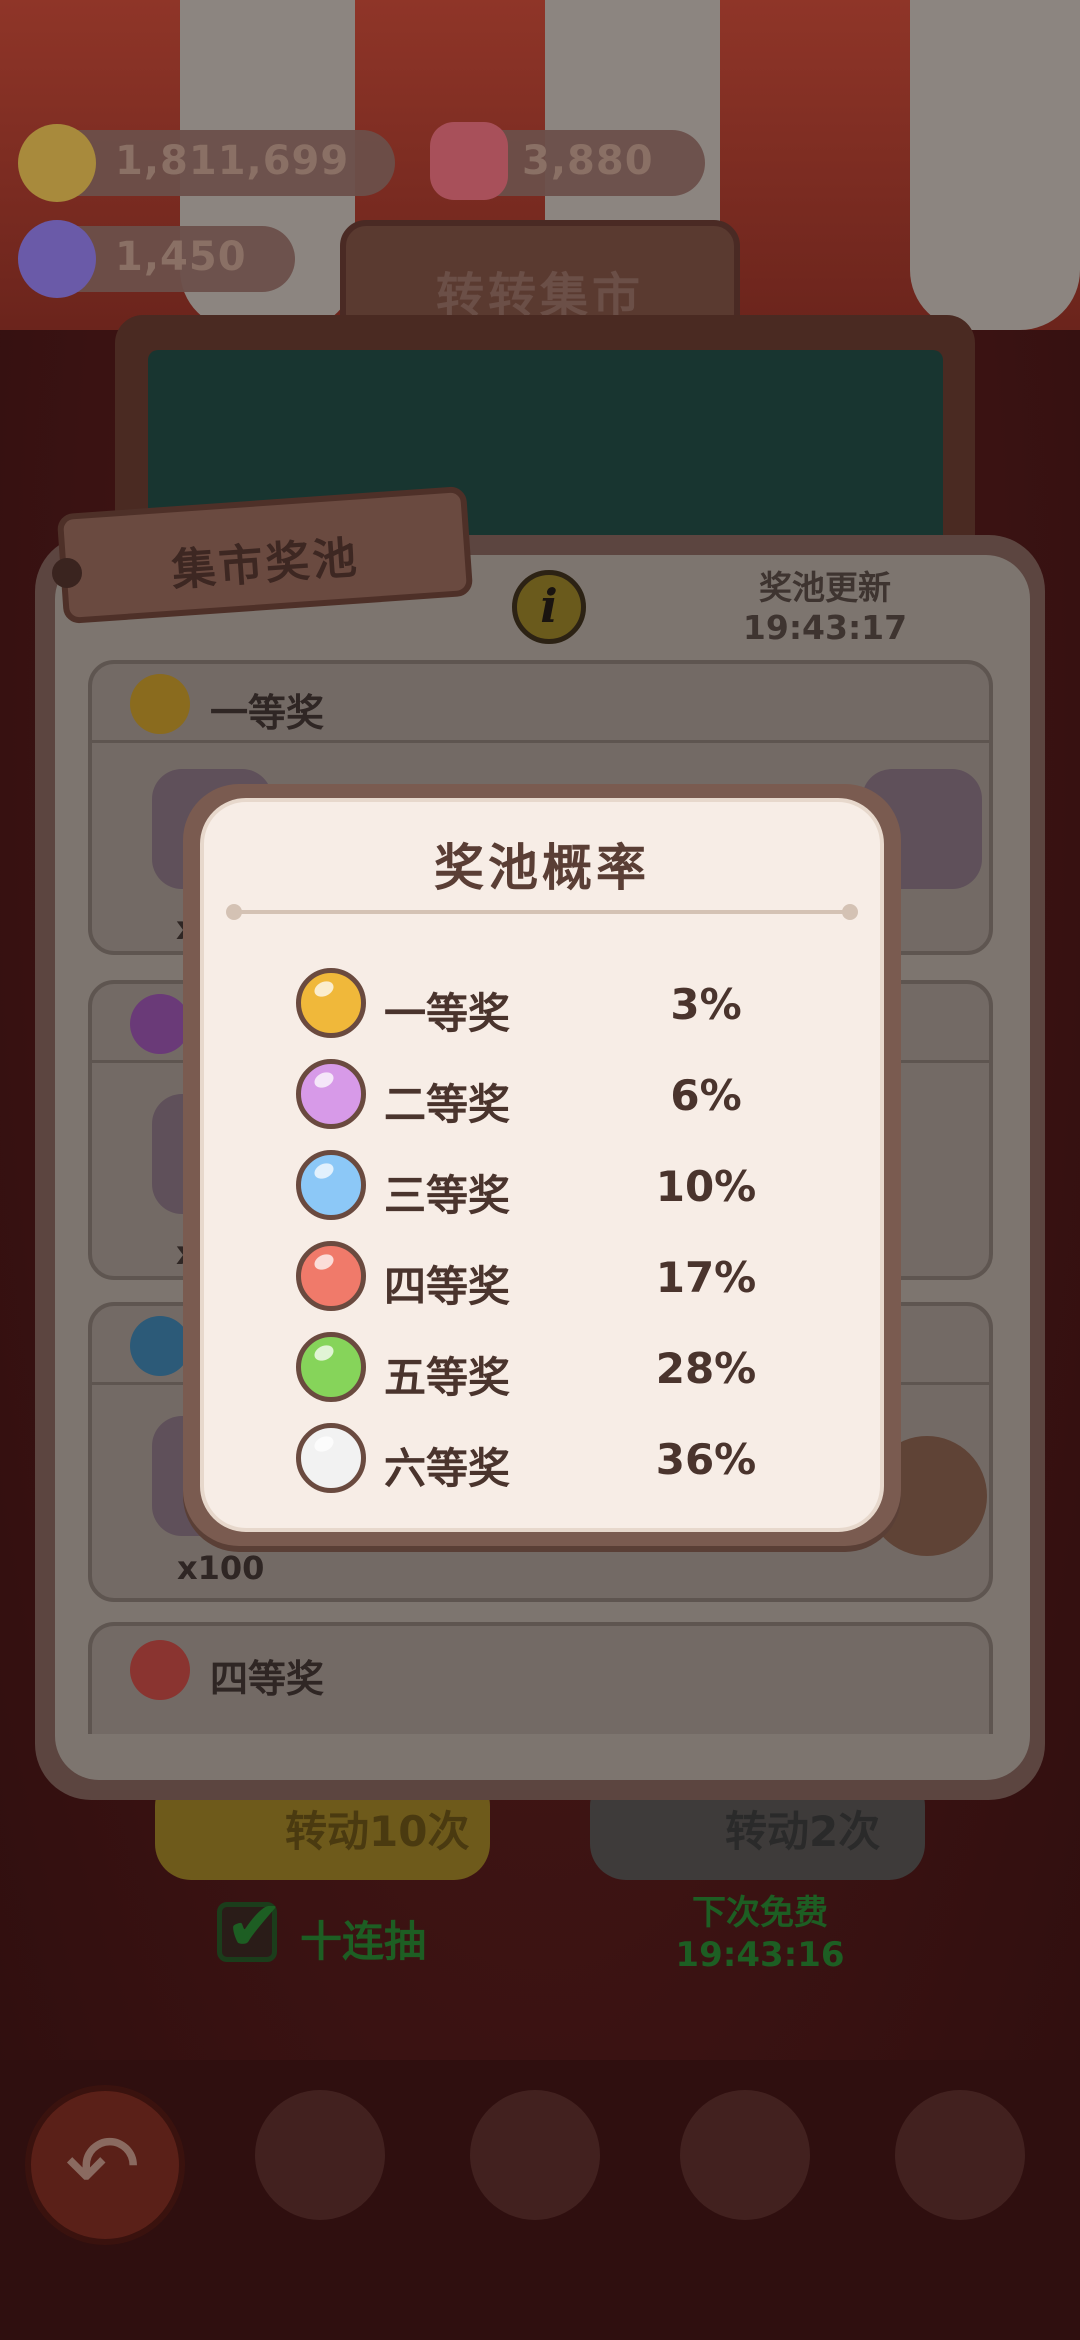  Describe the element at coordinates (331, 1458) in the screenshot. I see `white-ball-icon` at that location.